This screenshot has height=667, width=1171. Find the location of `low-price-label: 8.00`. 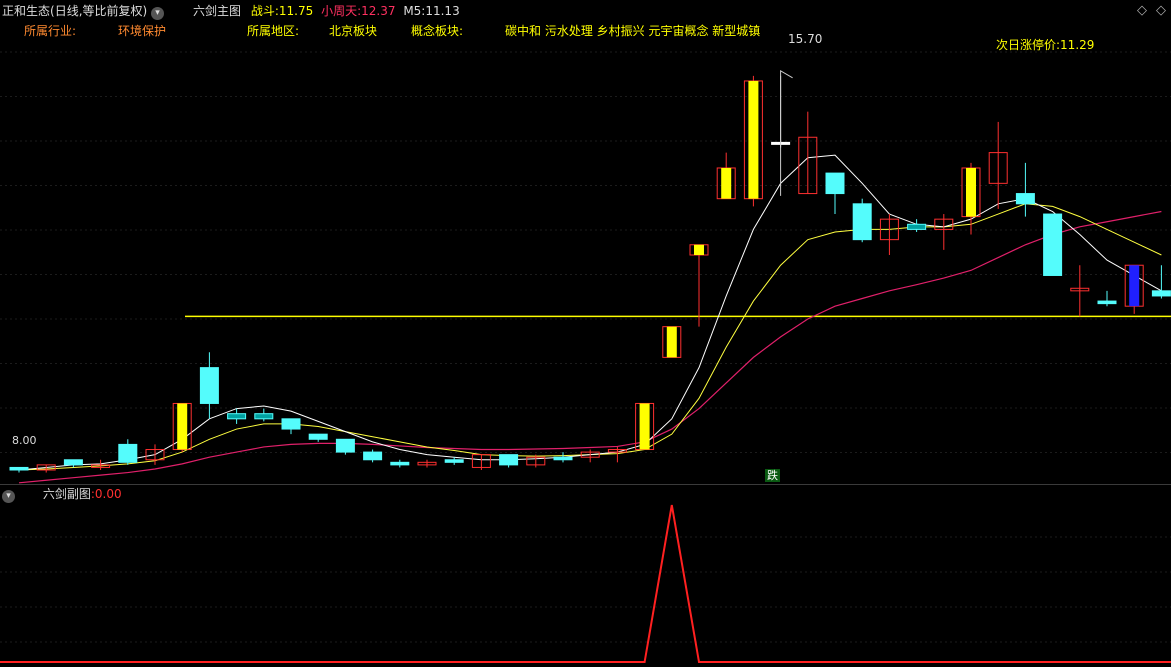

low-price-label: 8.00 is located at coordinates (24, 440).